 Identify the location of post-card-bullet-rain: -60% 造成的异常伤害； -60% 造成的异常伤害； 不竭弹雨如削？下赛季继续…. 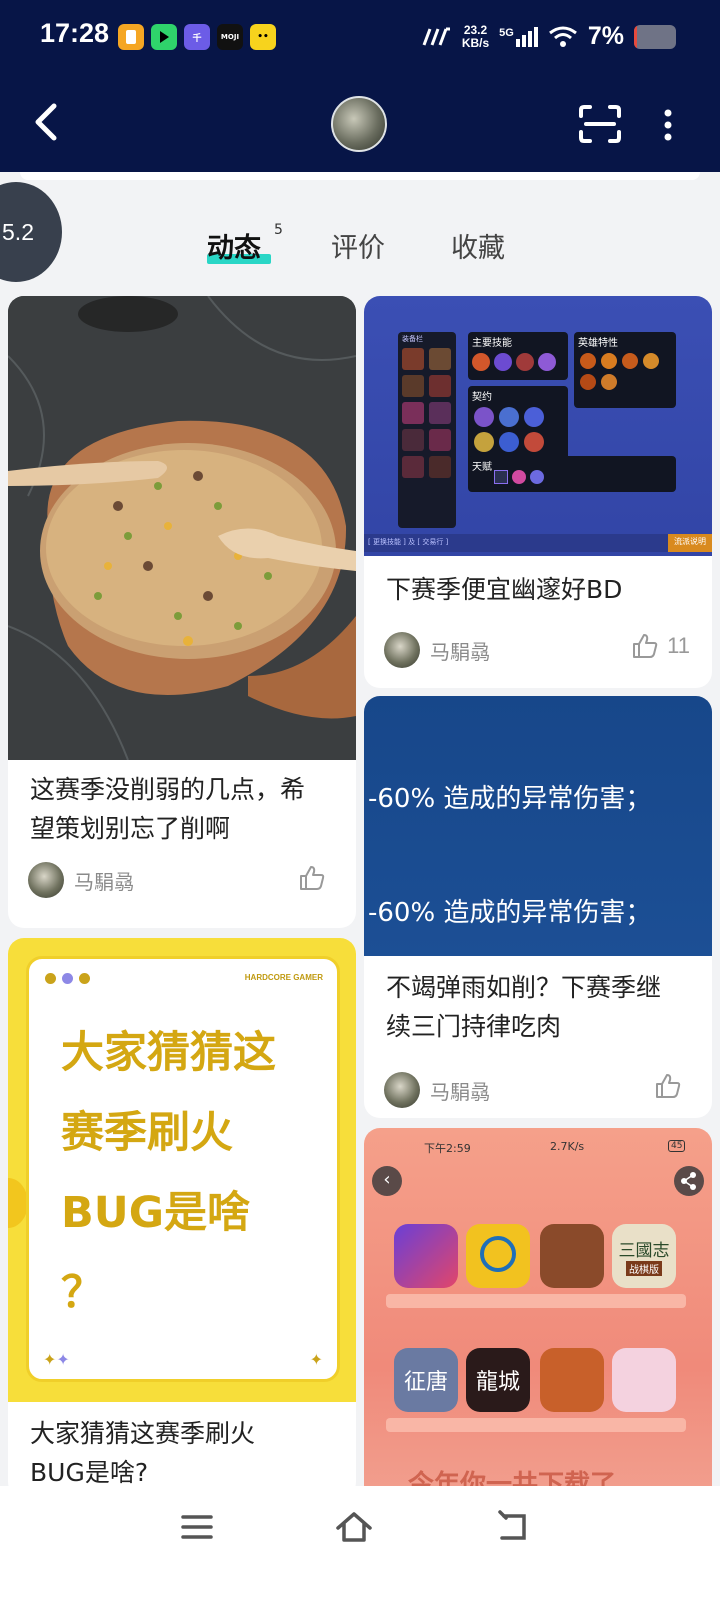
(538, 907).